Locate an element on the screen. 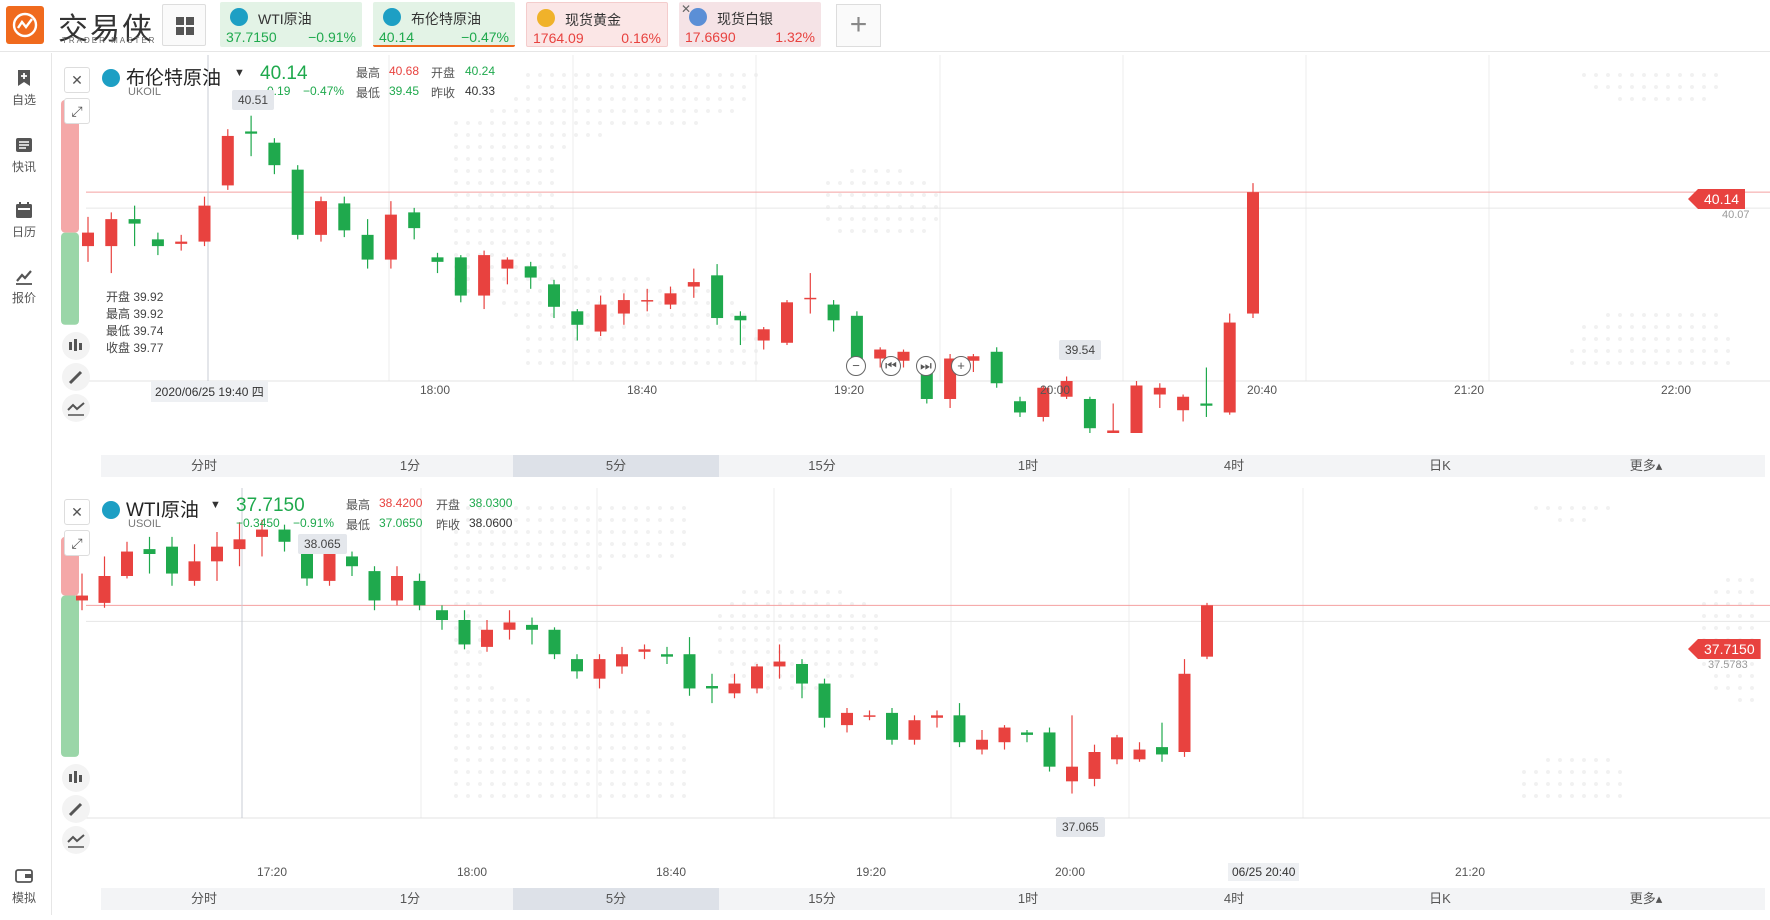 This screenshot has width=1770, height=920. sidebar-item-demo: 模拟 is located at coordinates (24, 886).